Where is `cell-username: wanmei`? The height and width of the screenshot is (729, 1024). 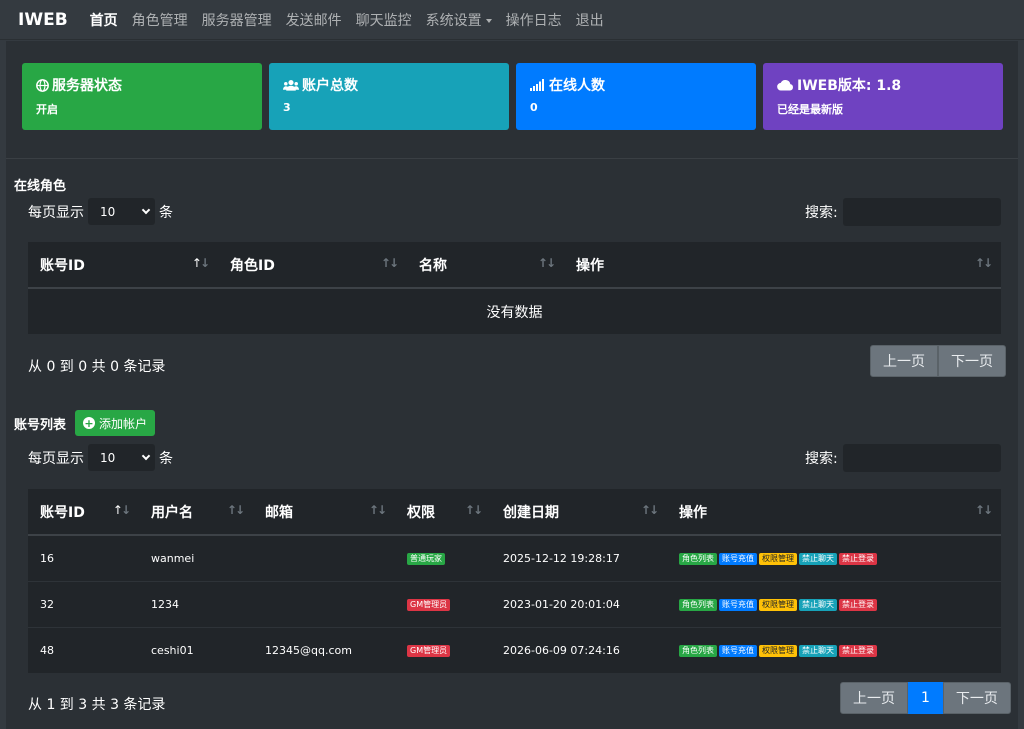
cell-username: wanmei is located at coordinates (196, 557).